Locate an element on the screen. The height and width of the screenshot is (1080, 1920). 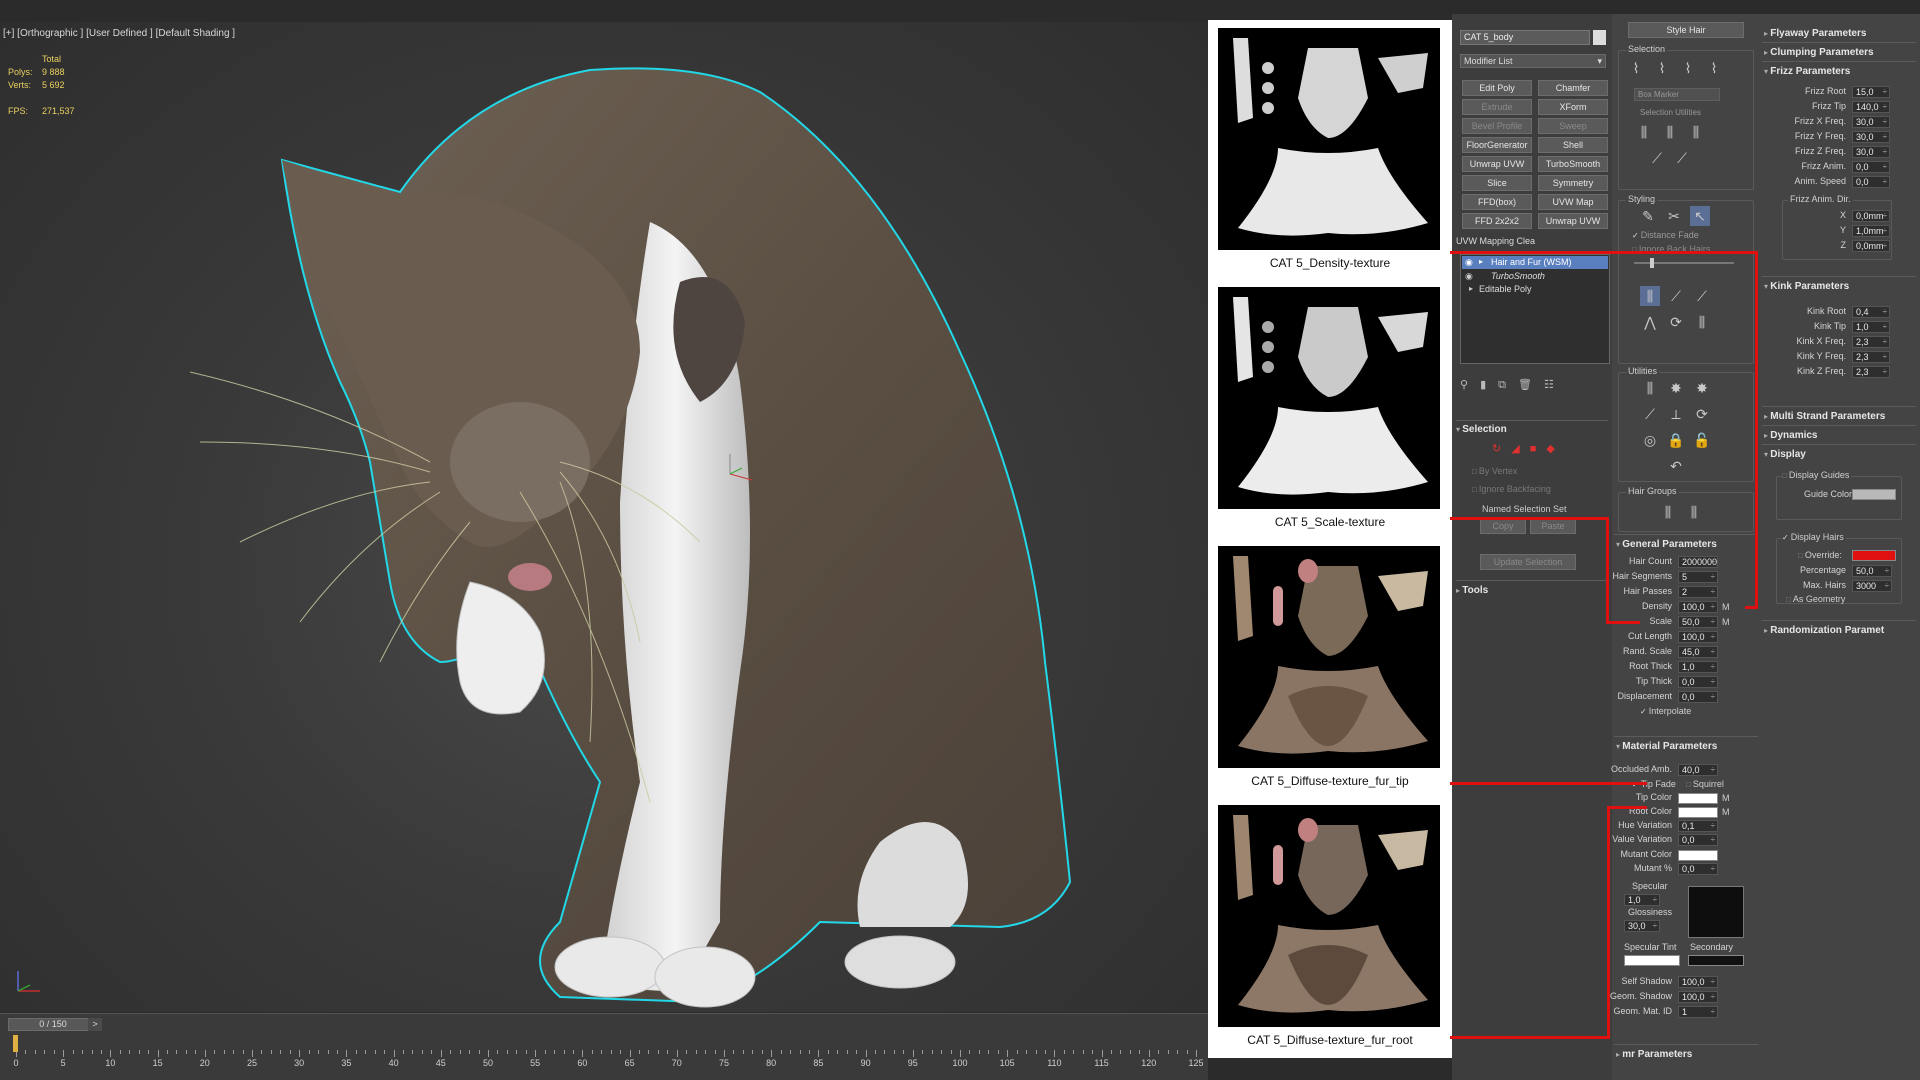
param-spinner: 1,0mm is located at coordinates (1871, 231).